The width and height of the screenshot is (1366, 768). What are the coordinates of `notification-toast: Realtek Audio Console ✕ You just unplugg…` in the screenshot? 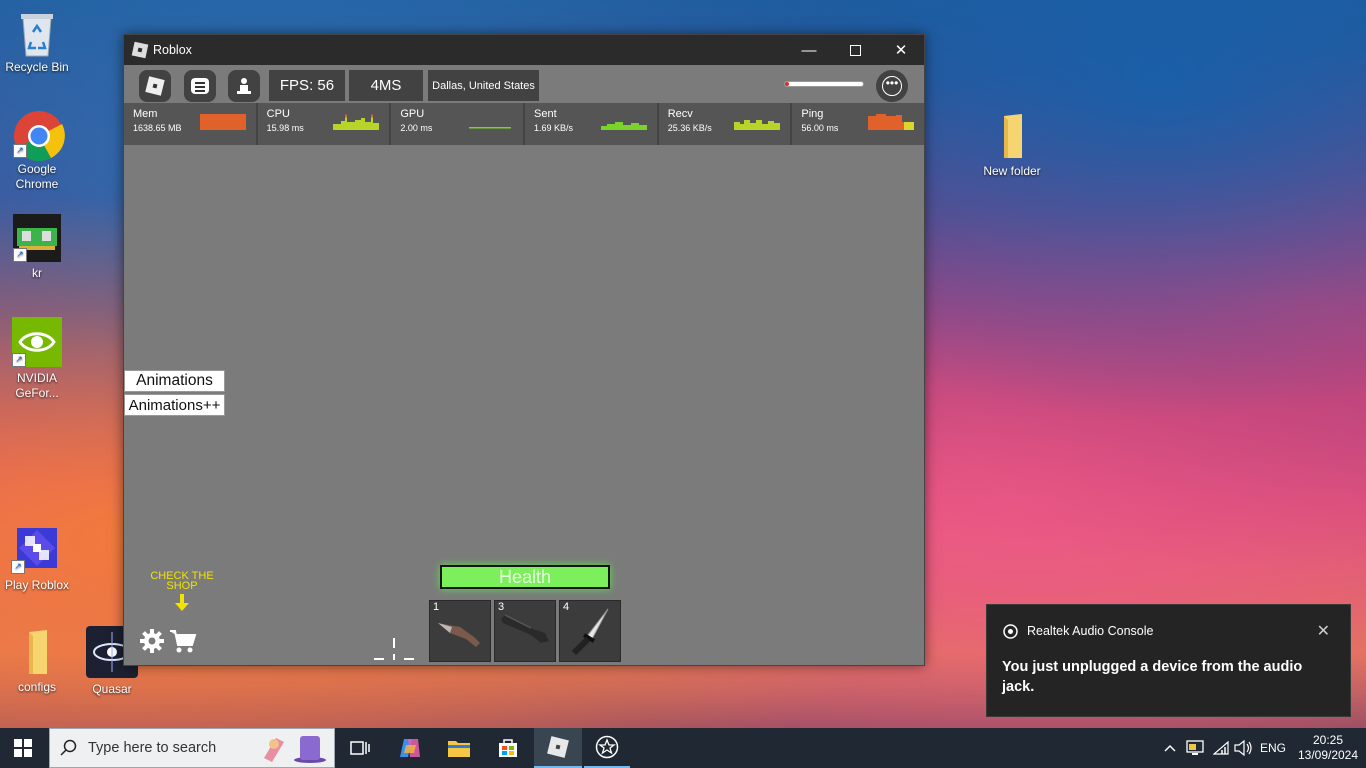 It's located at (1168, 660).